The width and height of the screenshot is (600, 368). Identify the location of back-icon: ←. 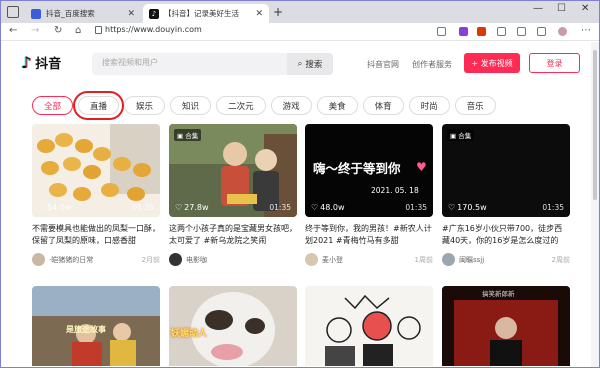
(13, 30).